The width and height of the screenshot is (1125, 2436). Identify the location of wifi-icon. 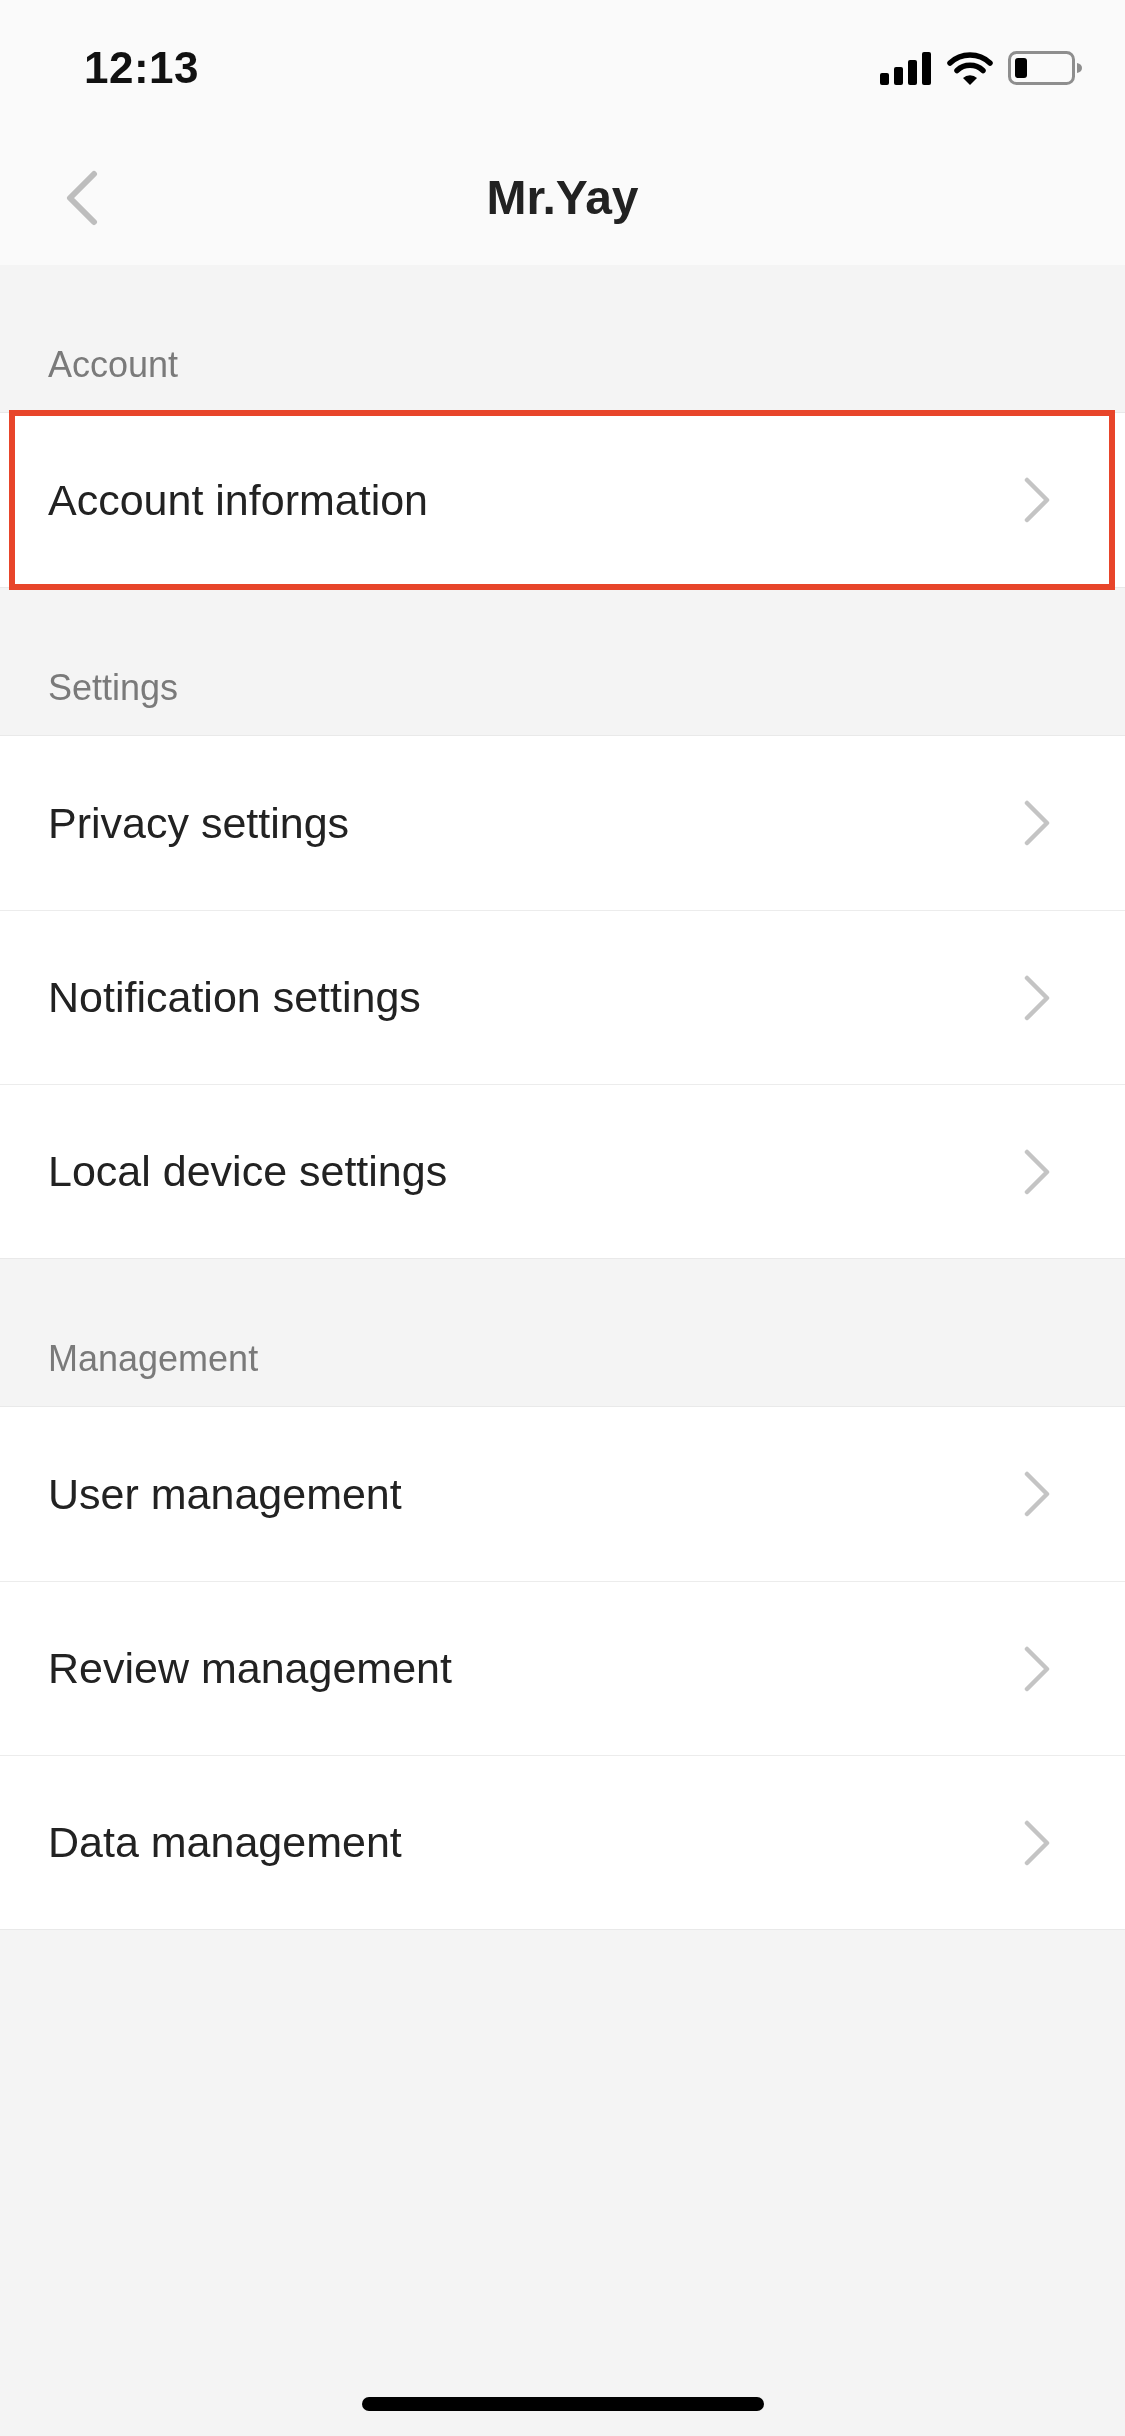
(970, 68).